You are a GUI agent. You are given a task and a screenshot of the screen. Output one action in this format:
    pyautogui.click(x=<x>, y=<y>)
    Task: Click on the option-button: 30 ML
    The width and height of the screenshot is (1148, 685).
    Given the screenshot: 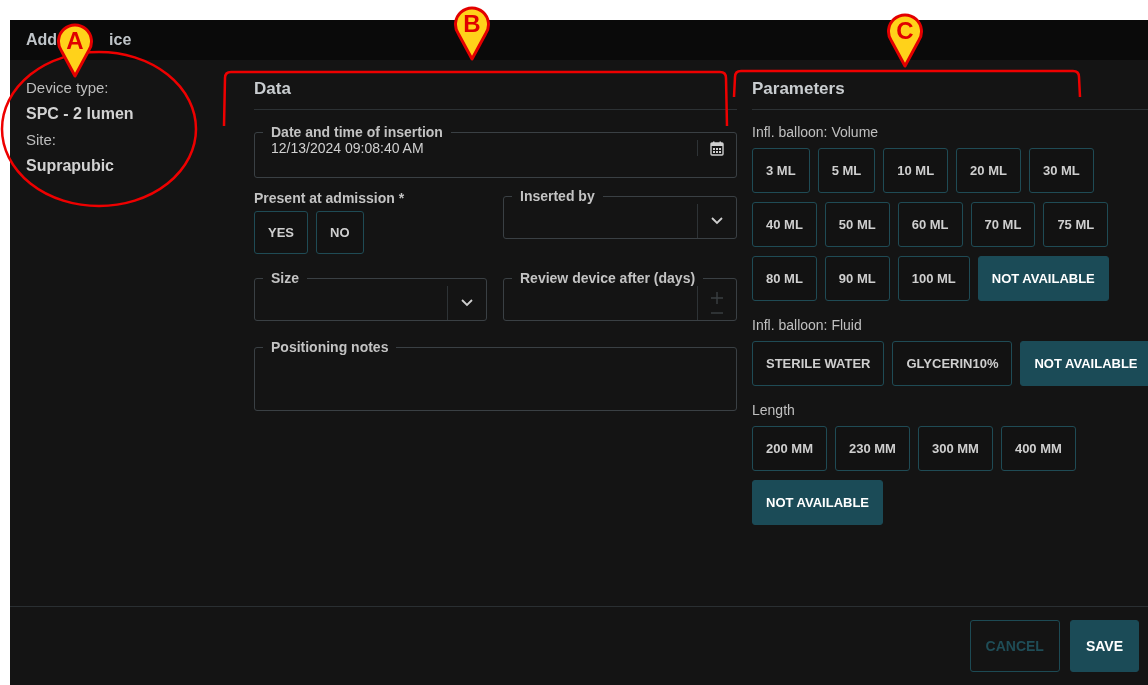 What is the action you would take?
    pyautogui.click(x=1061, y=170)
    